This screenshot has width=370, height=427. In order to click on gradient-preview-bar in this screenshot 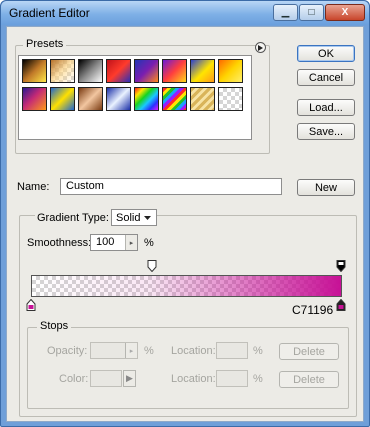, I will do `click(186, 286)`.